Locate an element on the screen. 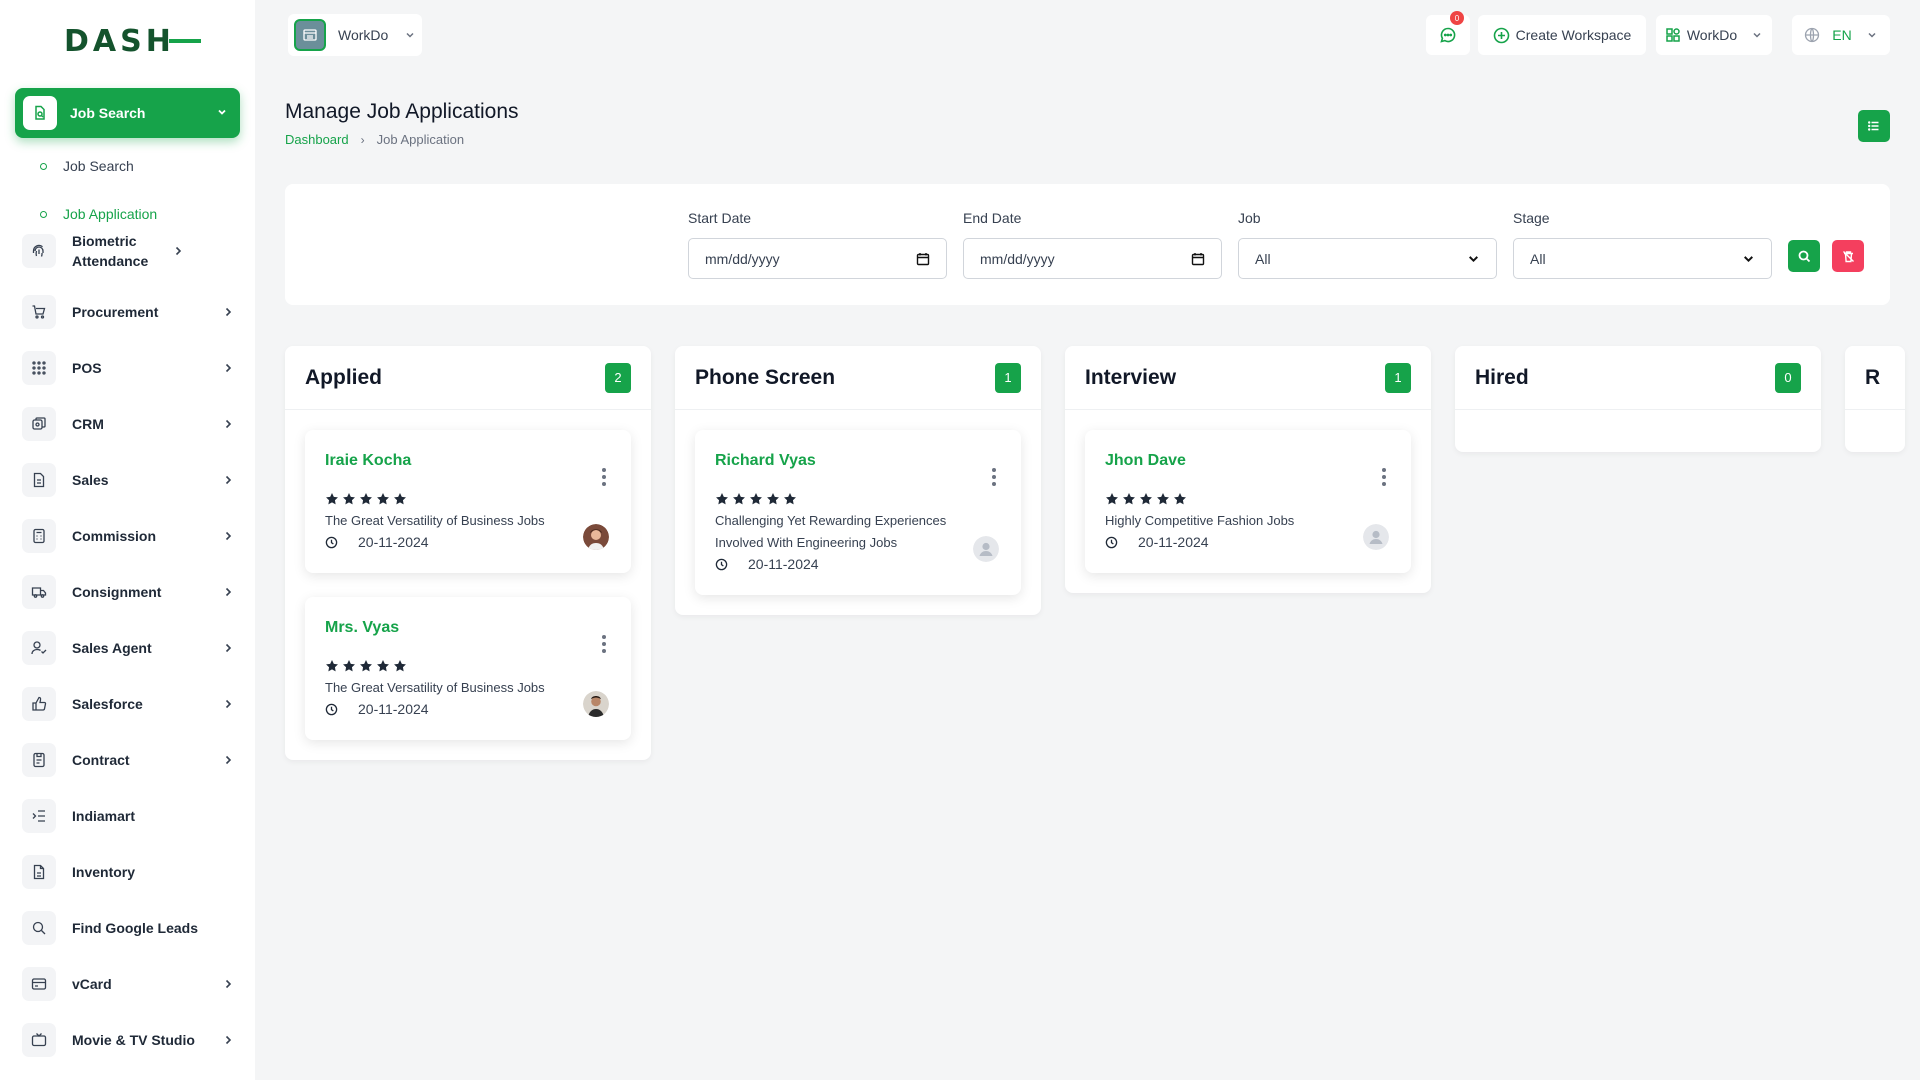 The image size is (1920, 1080). sidebar-item-indiamart: Indiamart is located at coordinates (128, 816).